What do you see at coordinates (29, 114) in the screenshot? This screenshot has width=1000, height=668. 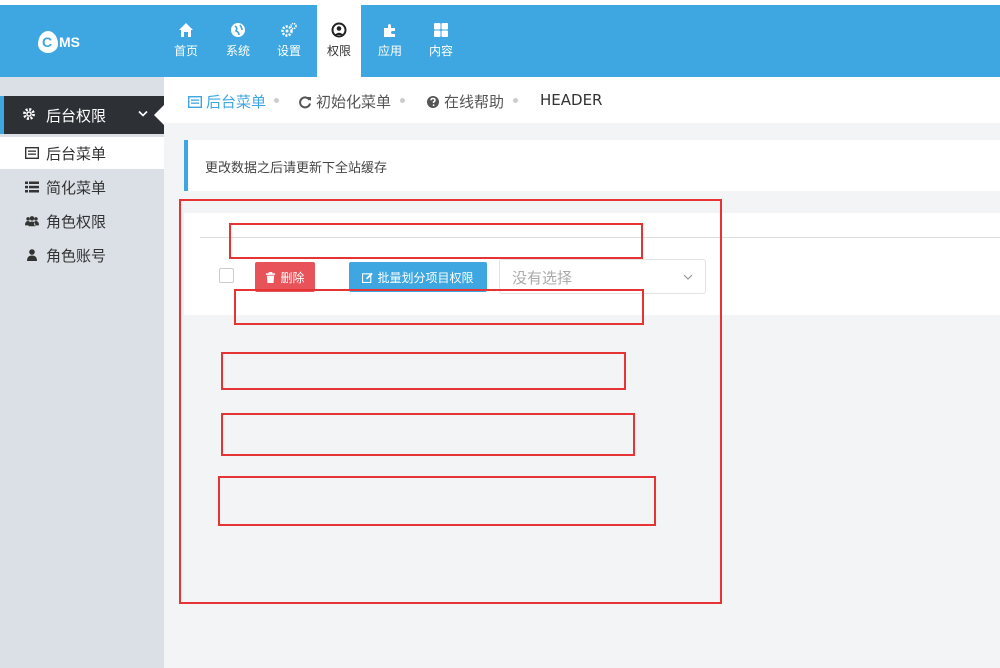 I see `gear-icon` at bounding box center [29, 114].